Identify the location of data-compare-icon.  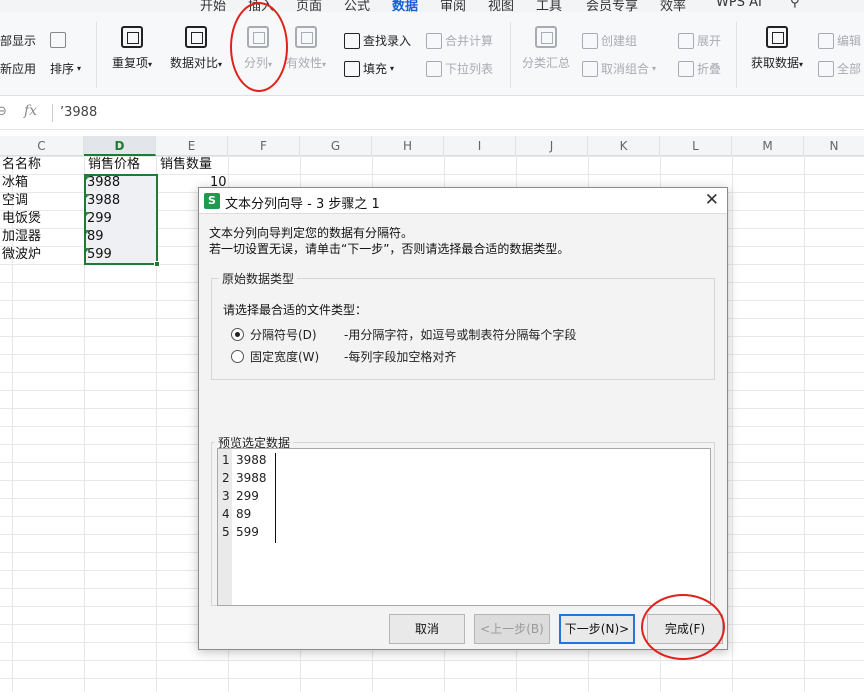
(196, 37).